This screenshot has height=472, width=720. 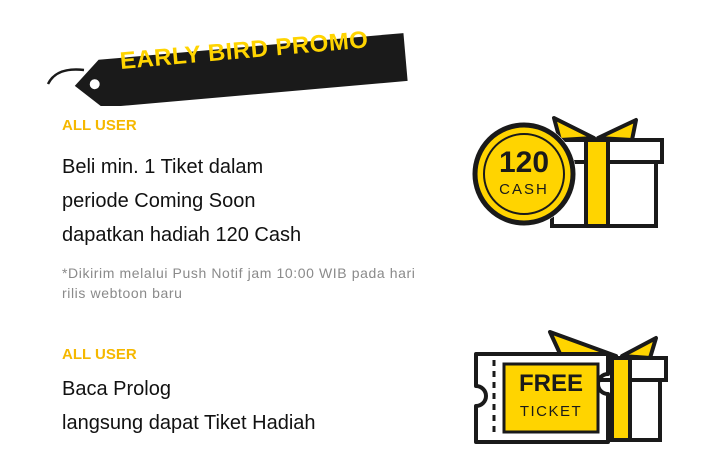 I want to click on promo-tag: EARLY BIRD PROMO, so click(x=230, y=66).